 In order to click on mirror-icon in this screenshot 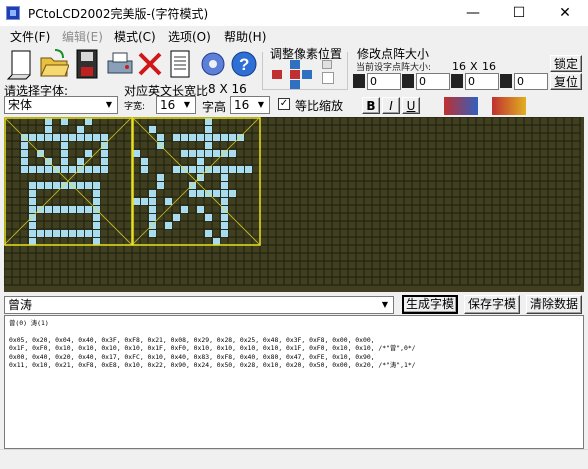, I will do `click(509, 106)`.